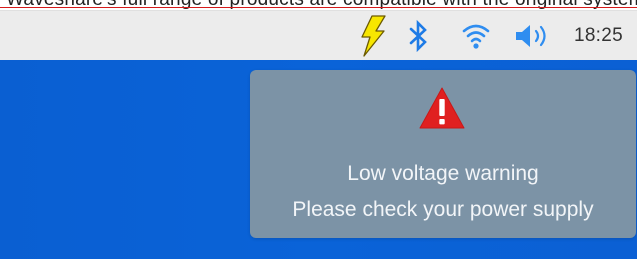 The image size is (637, 259). What do you see at coordinates (598, 36) in the screenshot?
I see `clock: 18:25` at bounding box center [598, 36].